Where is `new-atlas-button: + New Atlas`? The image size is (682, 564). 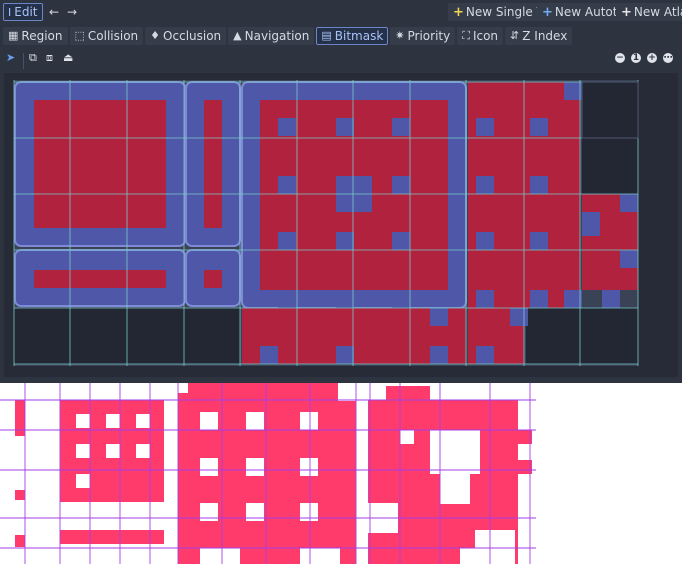
new-atlas-button: + New Atlas is located at coordinates (649, 12).